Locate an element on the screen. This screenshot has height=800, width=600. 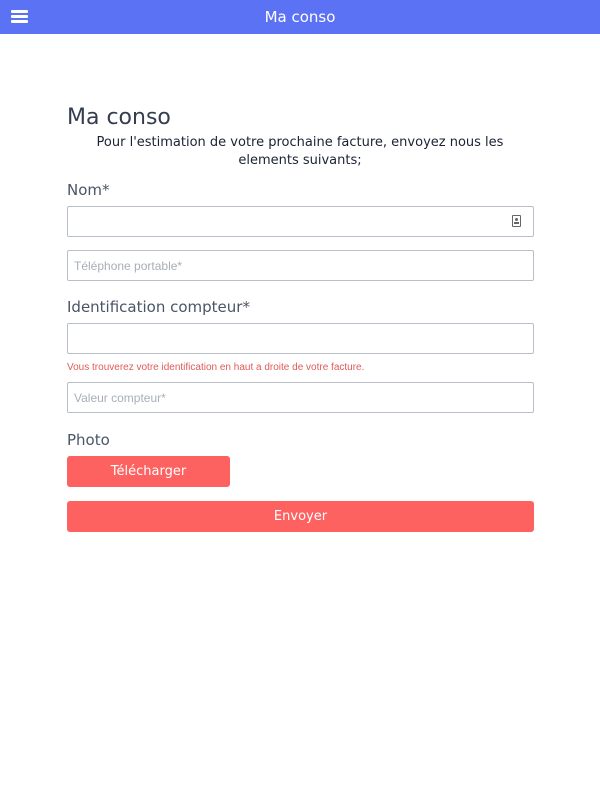
meter-id-input is located at coordinates (300, 338).